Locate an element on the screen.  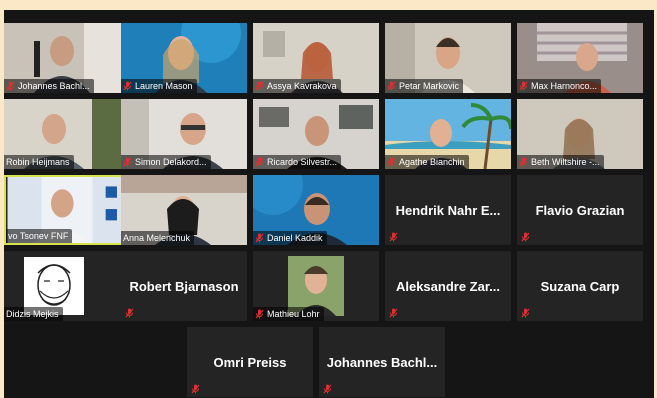
participant-name: Anna Melenchuk is located at coordinates (157, 238).